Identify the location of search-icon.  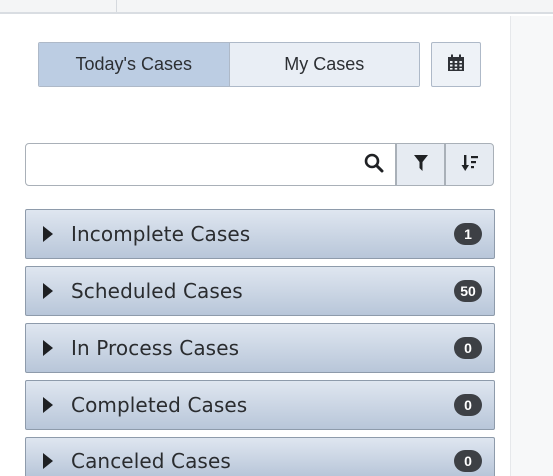
(374, 165).